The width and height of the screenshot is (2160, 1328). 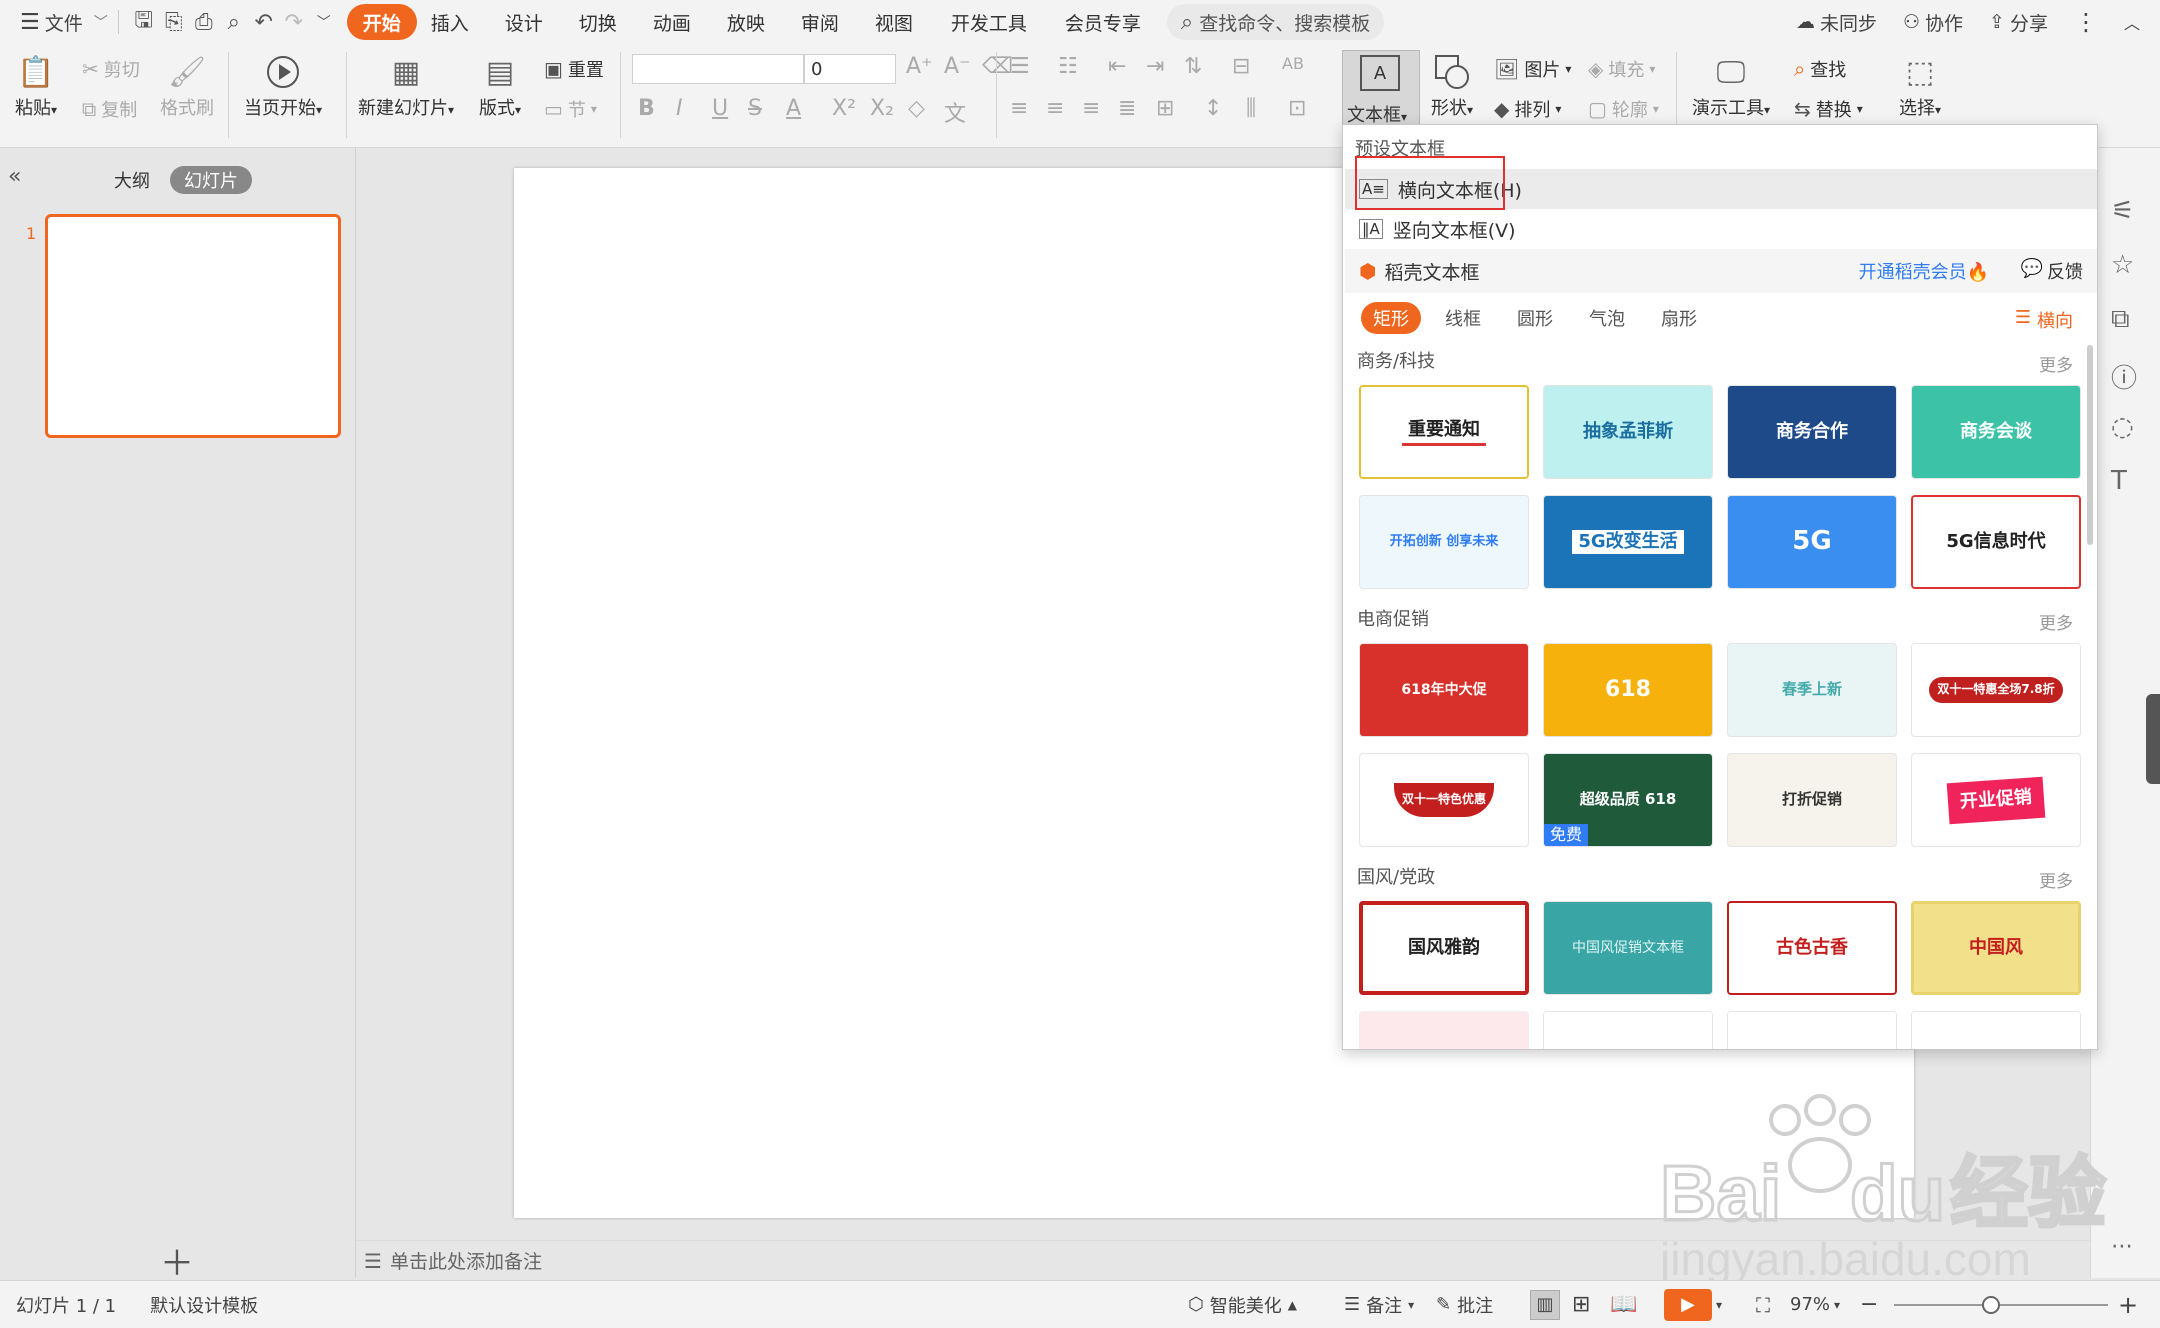 What do you see at coordinates (264, 22) in the screenshot?
I see `undo-icon: ↶` at bounding box center [264, 22].